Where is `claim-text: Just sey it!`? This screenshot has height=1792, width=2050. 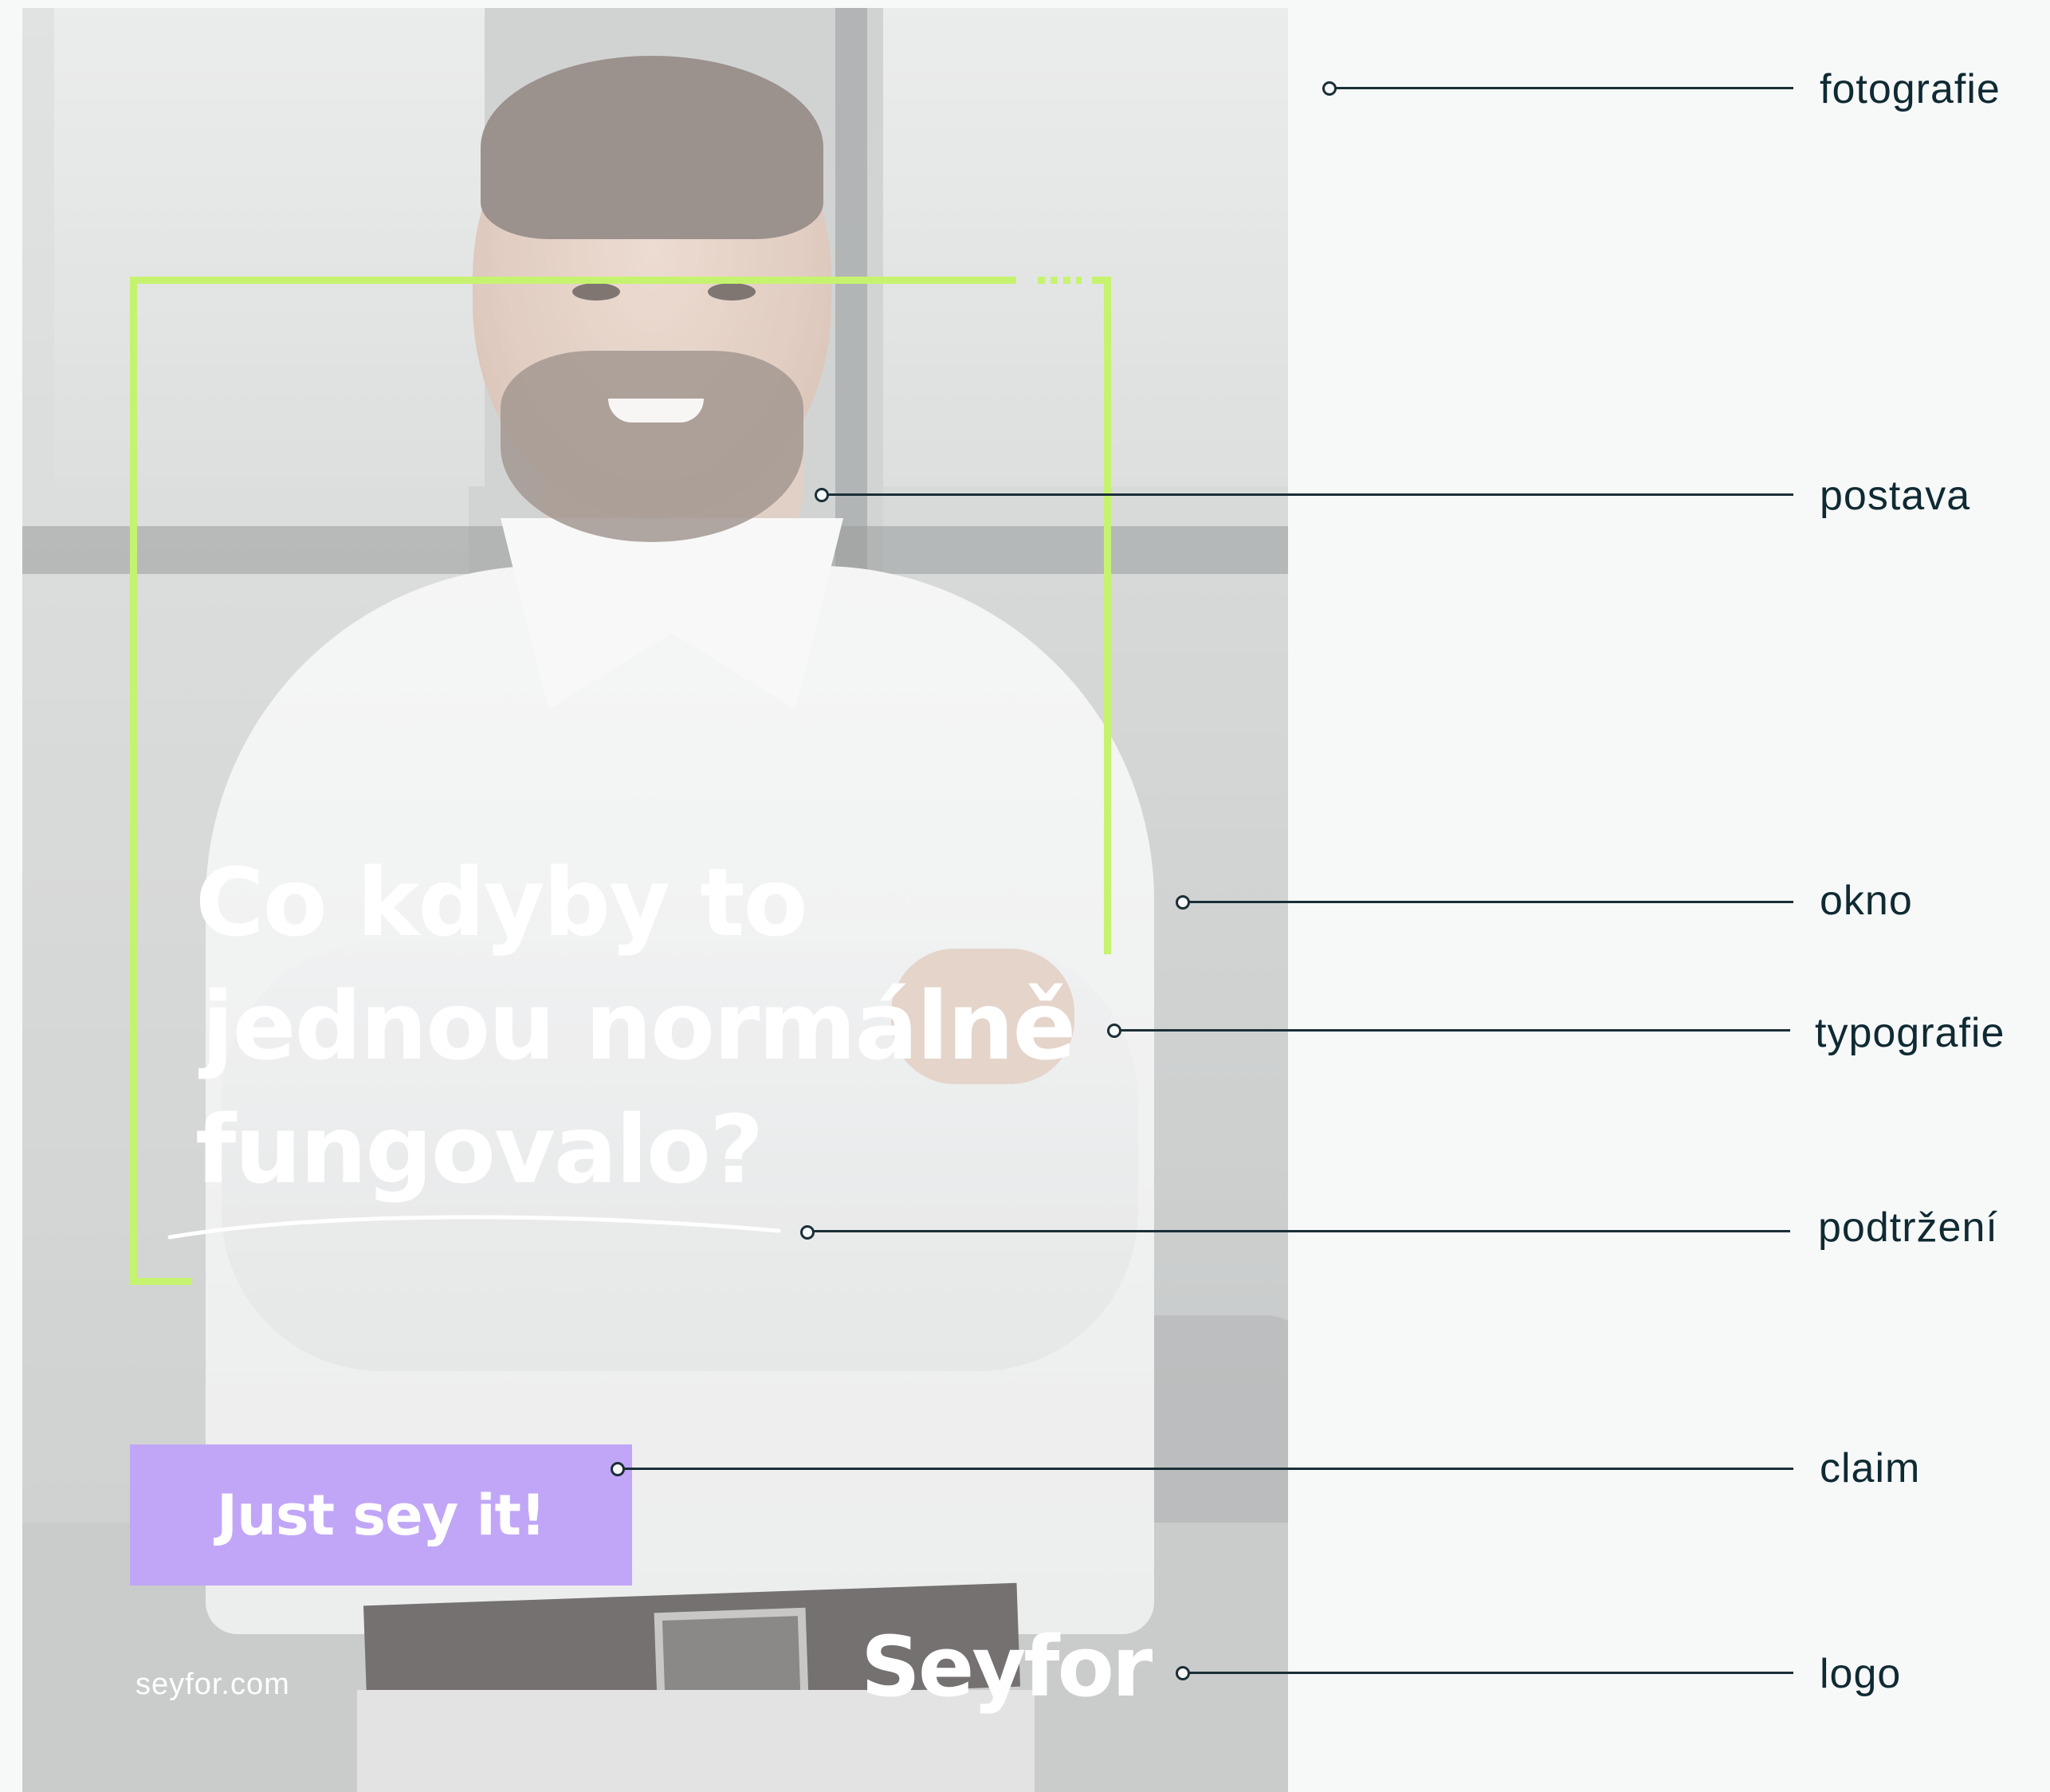
claim-text: Just sey it! is located at coordinates (381, 1515).